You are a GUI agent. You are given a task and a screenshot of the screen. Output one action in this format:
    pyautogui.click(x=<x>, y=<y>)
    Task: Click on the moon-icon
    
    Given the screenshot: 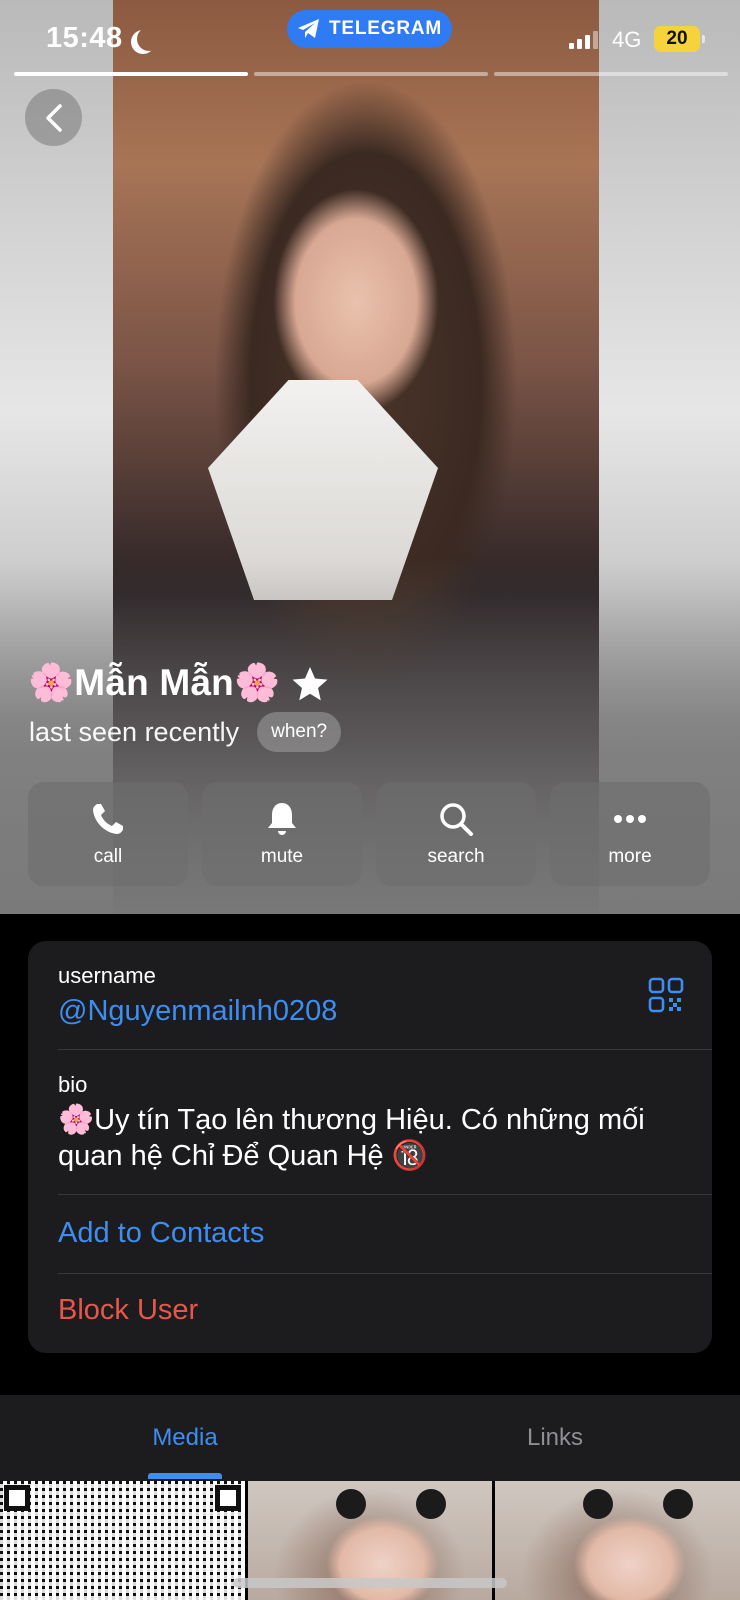 What is the action you would take?
    pyautogui.click(x=149, y=39)
    